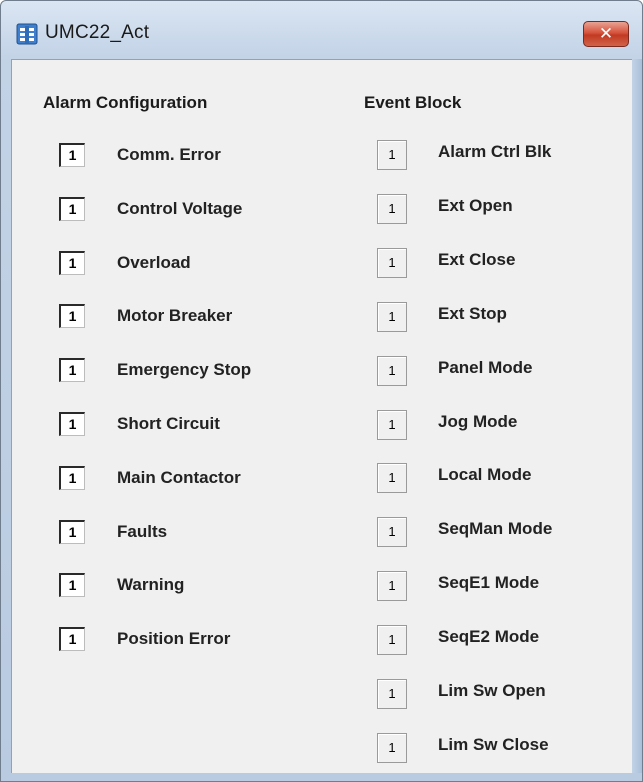  I want to click on event-block-row: 1 Ext Open, so click(502, 208).